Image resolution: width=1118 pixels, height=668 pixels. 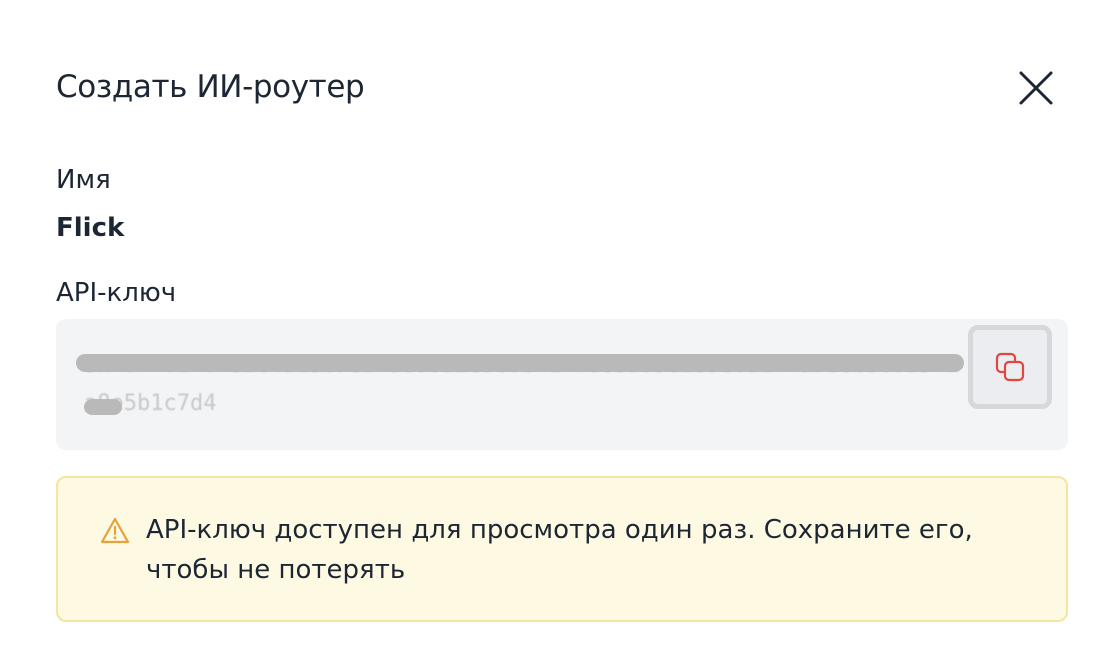 What do you see at coordinates (90, 228) in the screenshot?
I see `name-value: Flick` at bounding box center [90, 228].